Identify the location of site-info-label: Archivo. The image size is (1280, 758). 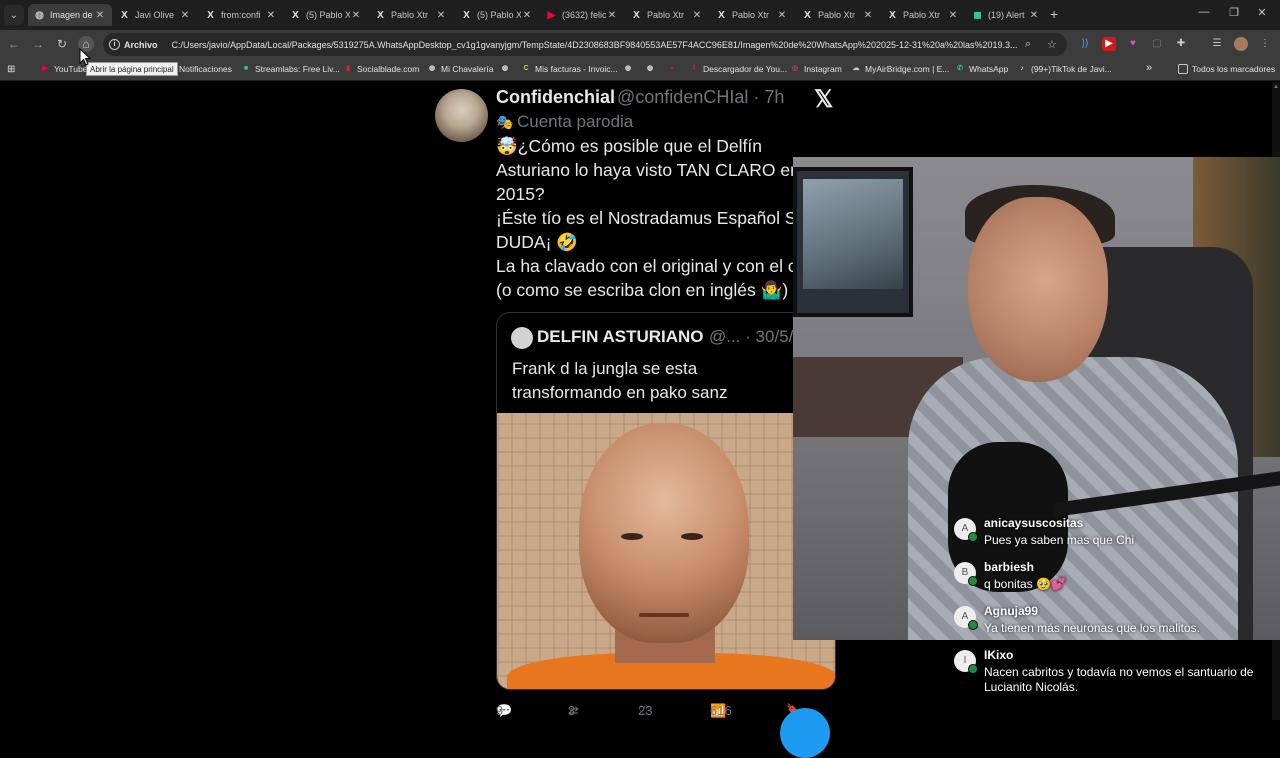
(141, 44).